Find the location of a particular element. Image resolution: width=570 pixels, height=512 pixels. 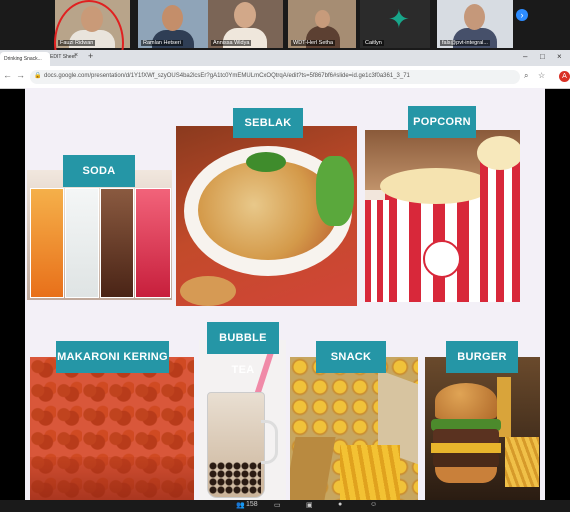

participant-tile: WDT-Herl Setha is located at coordinates (322, 24).